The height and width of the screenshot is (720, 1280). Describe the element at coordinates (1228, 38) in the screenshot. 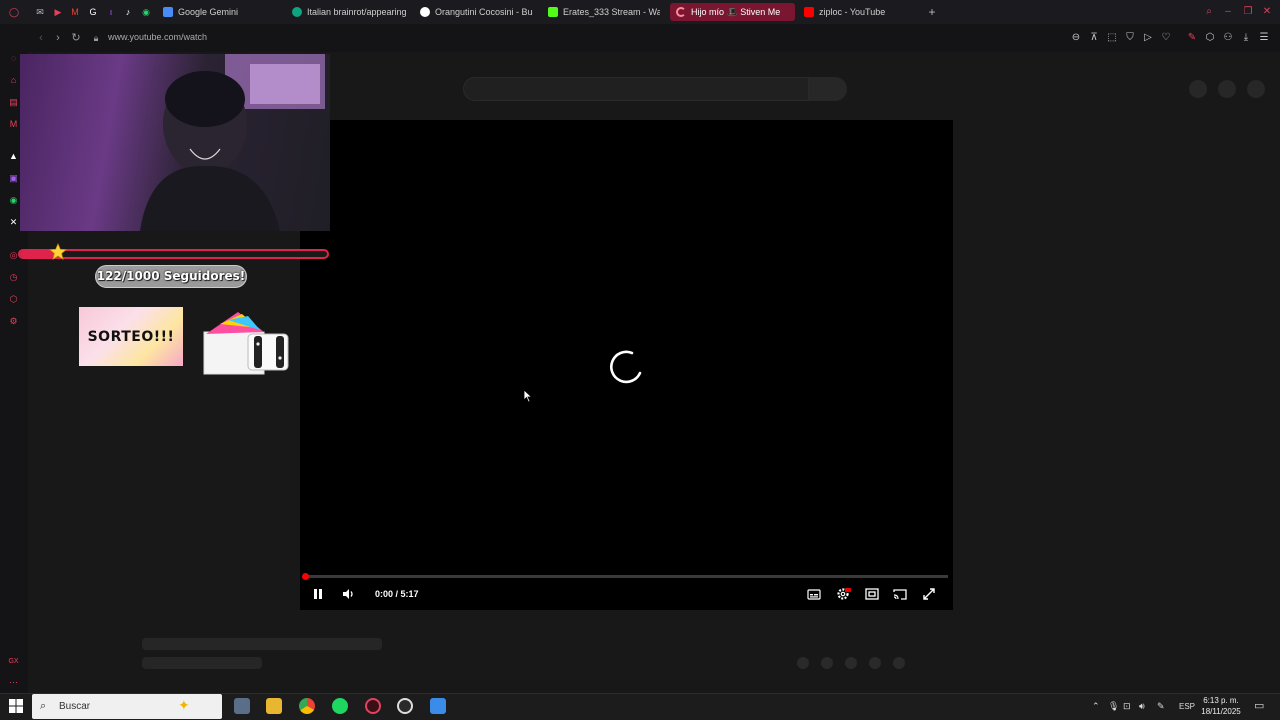

I see `profile-icon: ⚇` at that location.